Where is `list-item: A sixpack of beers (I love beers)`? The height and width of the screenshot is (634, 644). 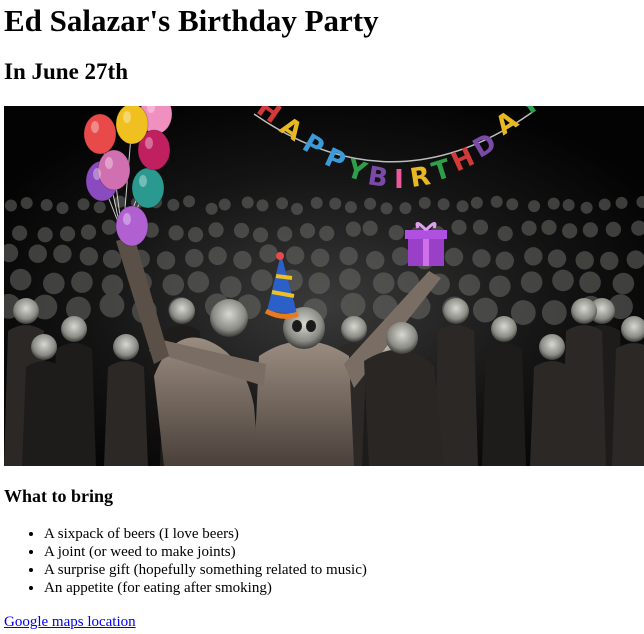 list-item: A sixpack of beers (I love beers) is located at coordinates (205, 534).